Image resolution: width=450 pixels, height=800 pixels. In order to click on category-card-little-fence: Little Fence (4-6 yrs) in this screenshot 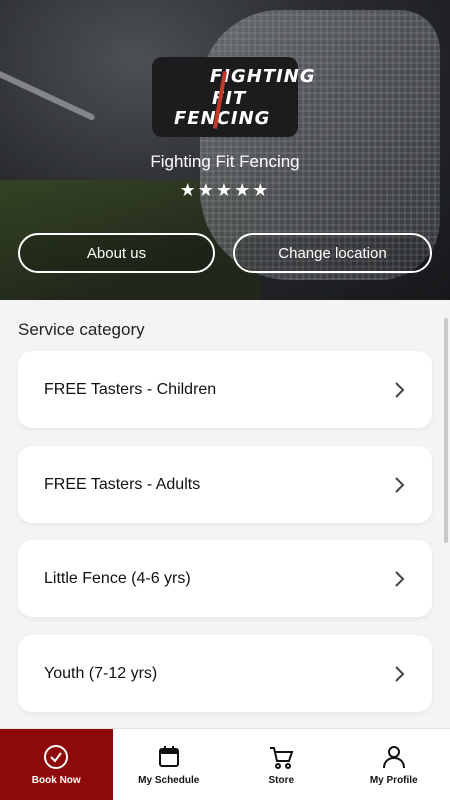, I will do `click(225, 578)`.